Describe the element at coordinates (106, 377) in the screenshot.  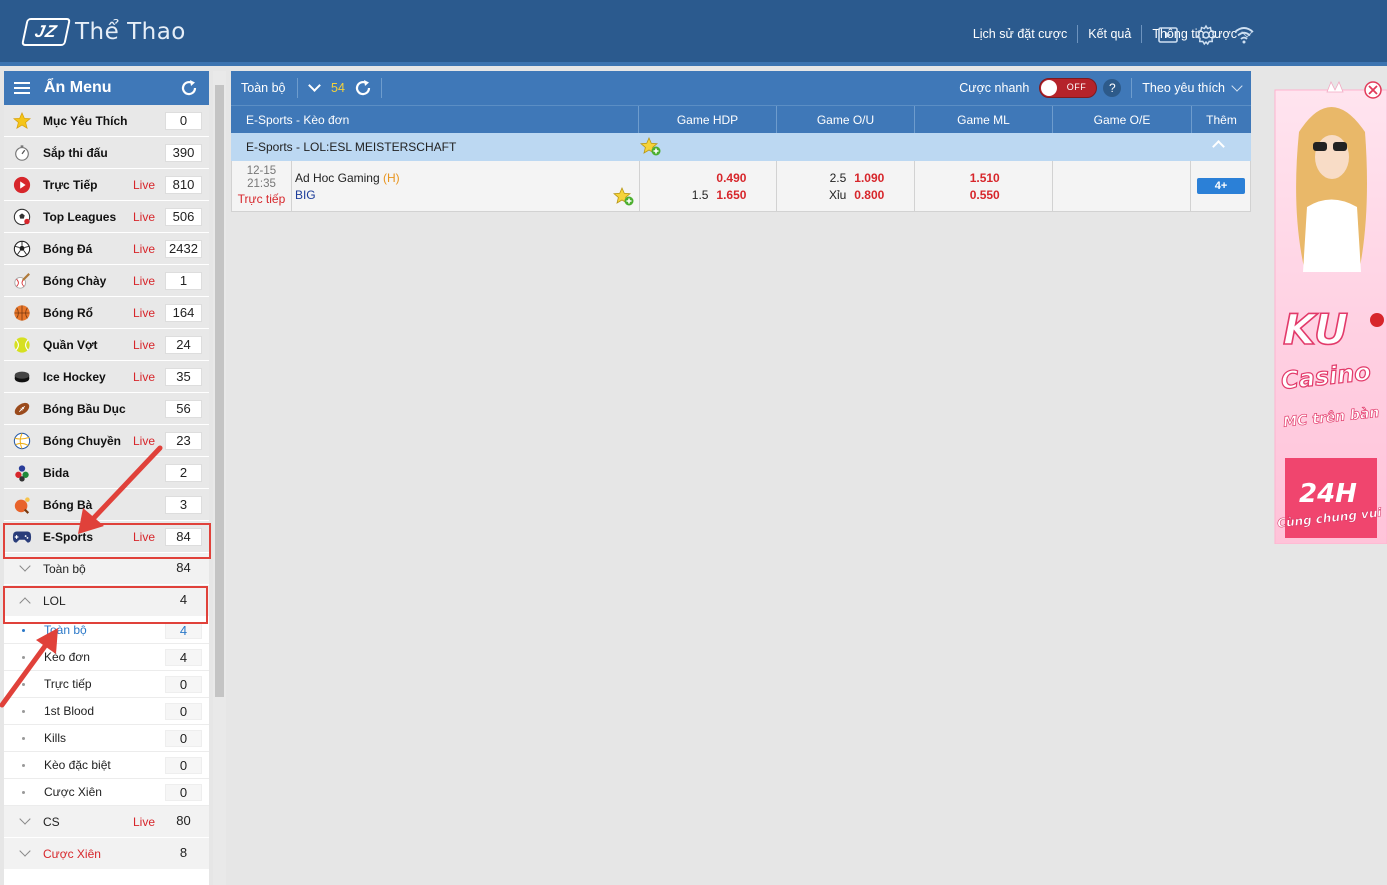
I see `sidebar-item-ice-hockey: Ice Hockey Live 35` at that location.